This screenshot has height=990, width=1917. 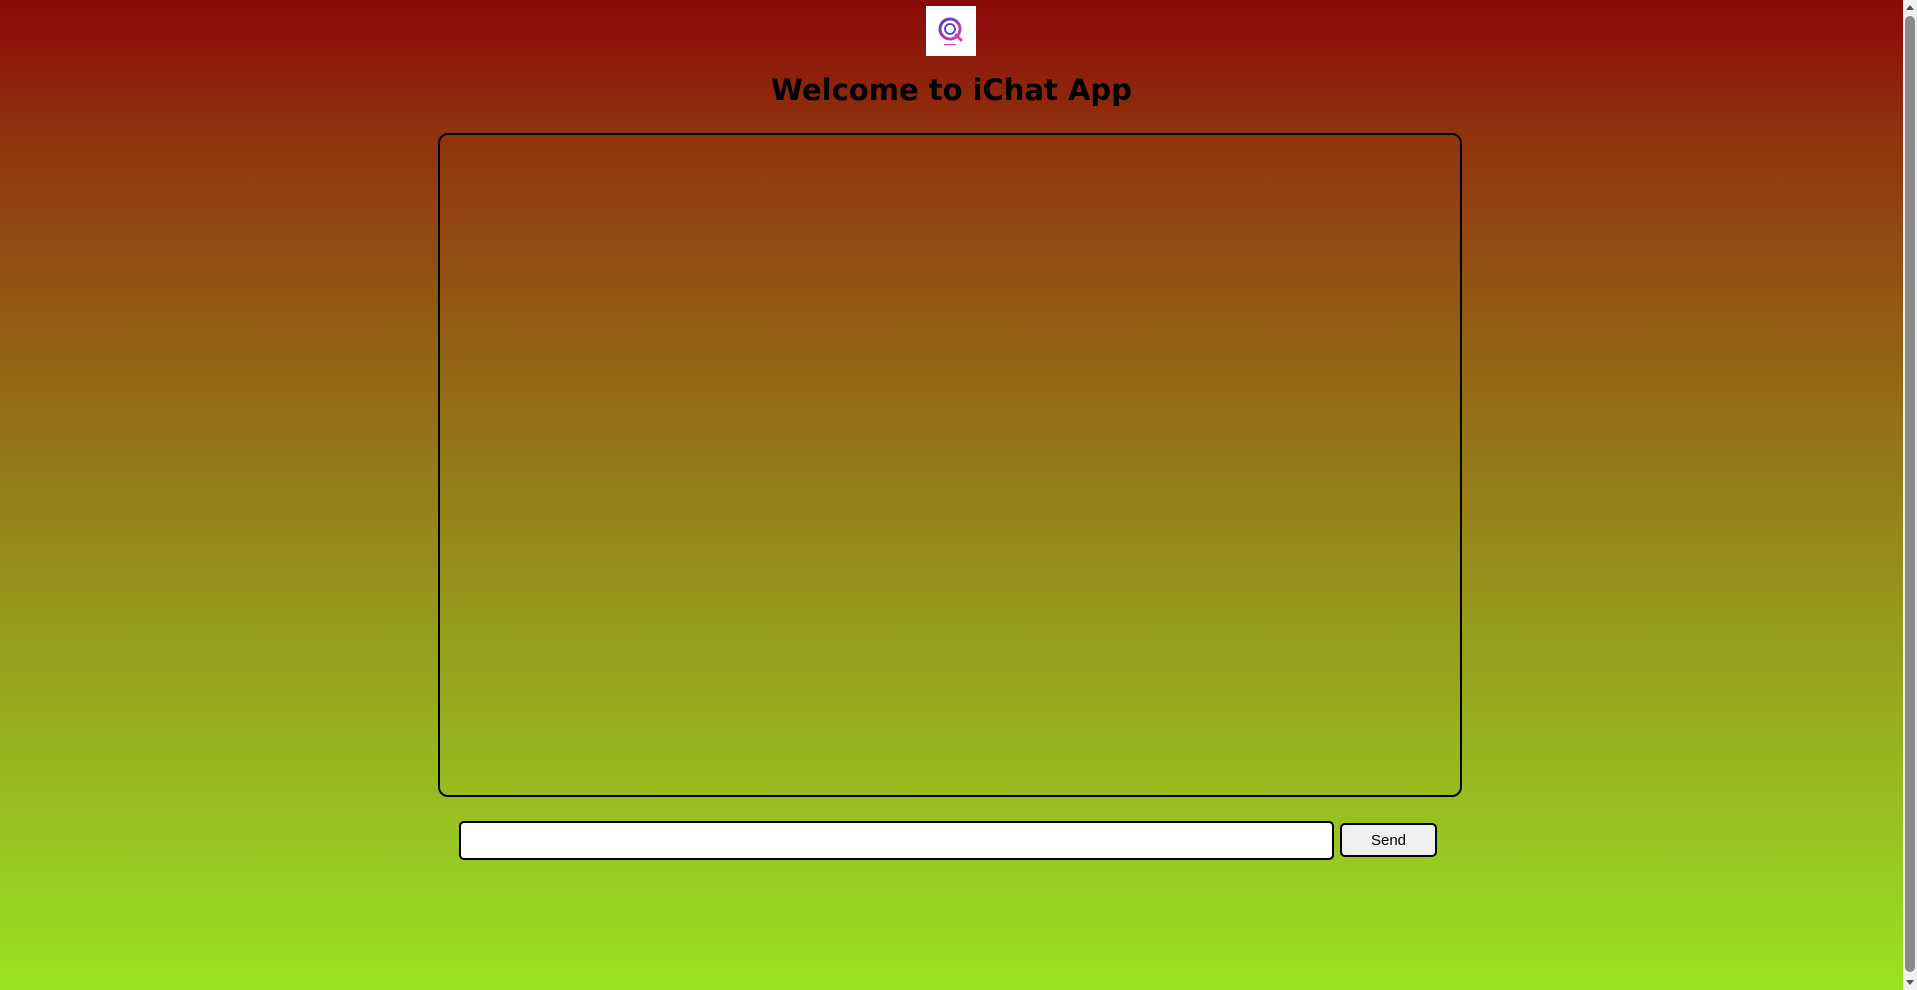 I want to click on message-input, so click(x=896, y=840).